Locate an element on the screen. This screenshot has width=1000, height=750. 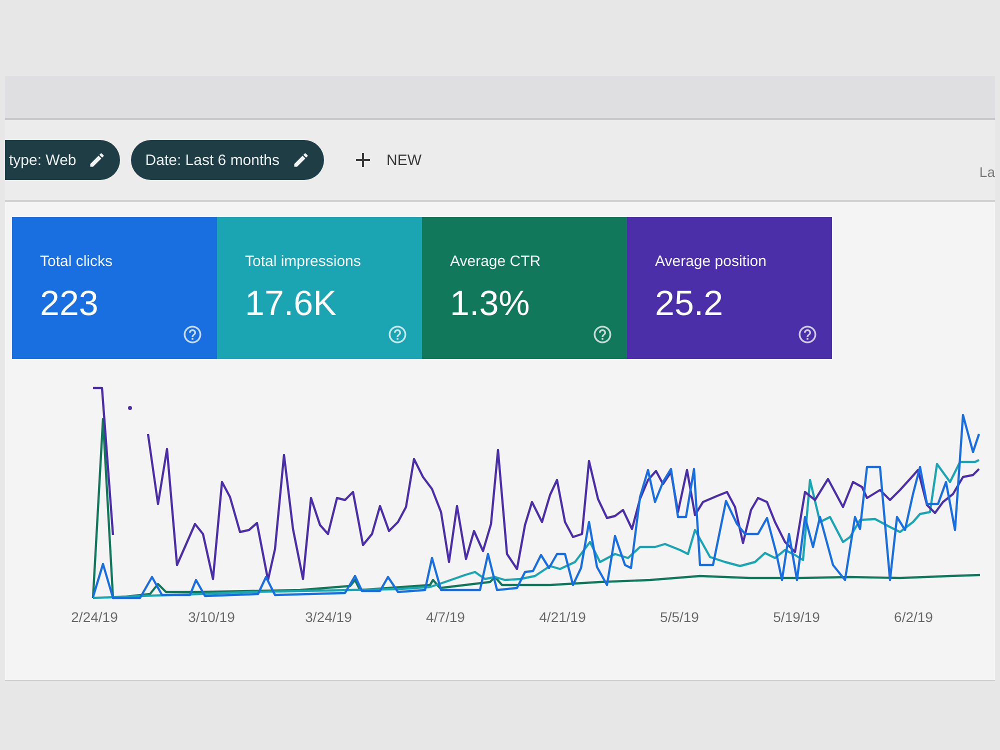
axis-date-label: 4/21/19 is located at coordinates (562, 617).